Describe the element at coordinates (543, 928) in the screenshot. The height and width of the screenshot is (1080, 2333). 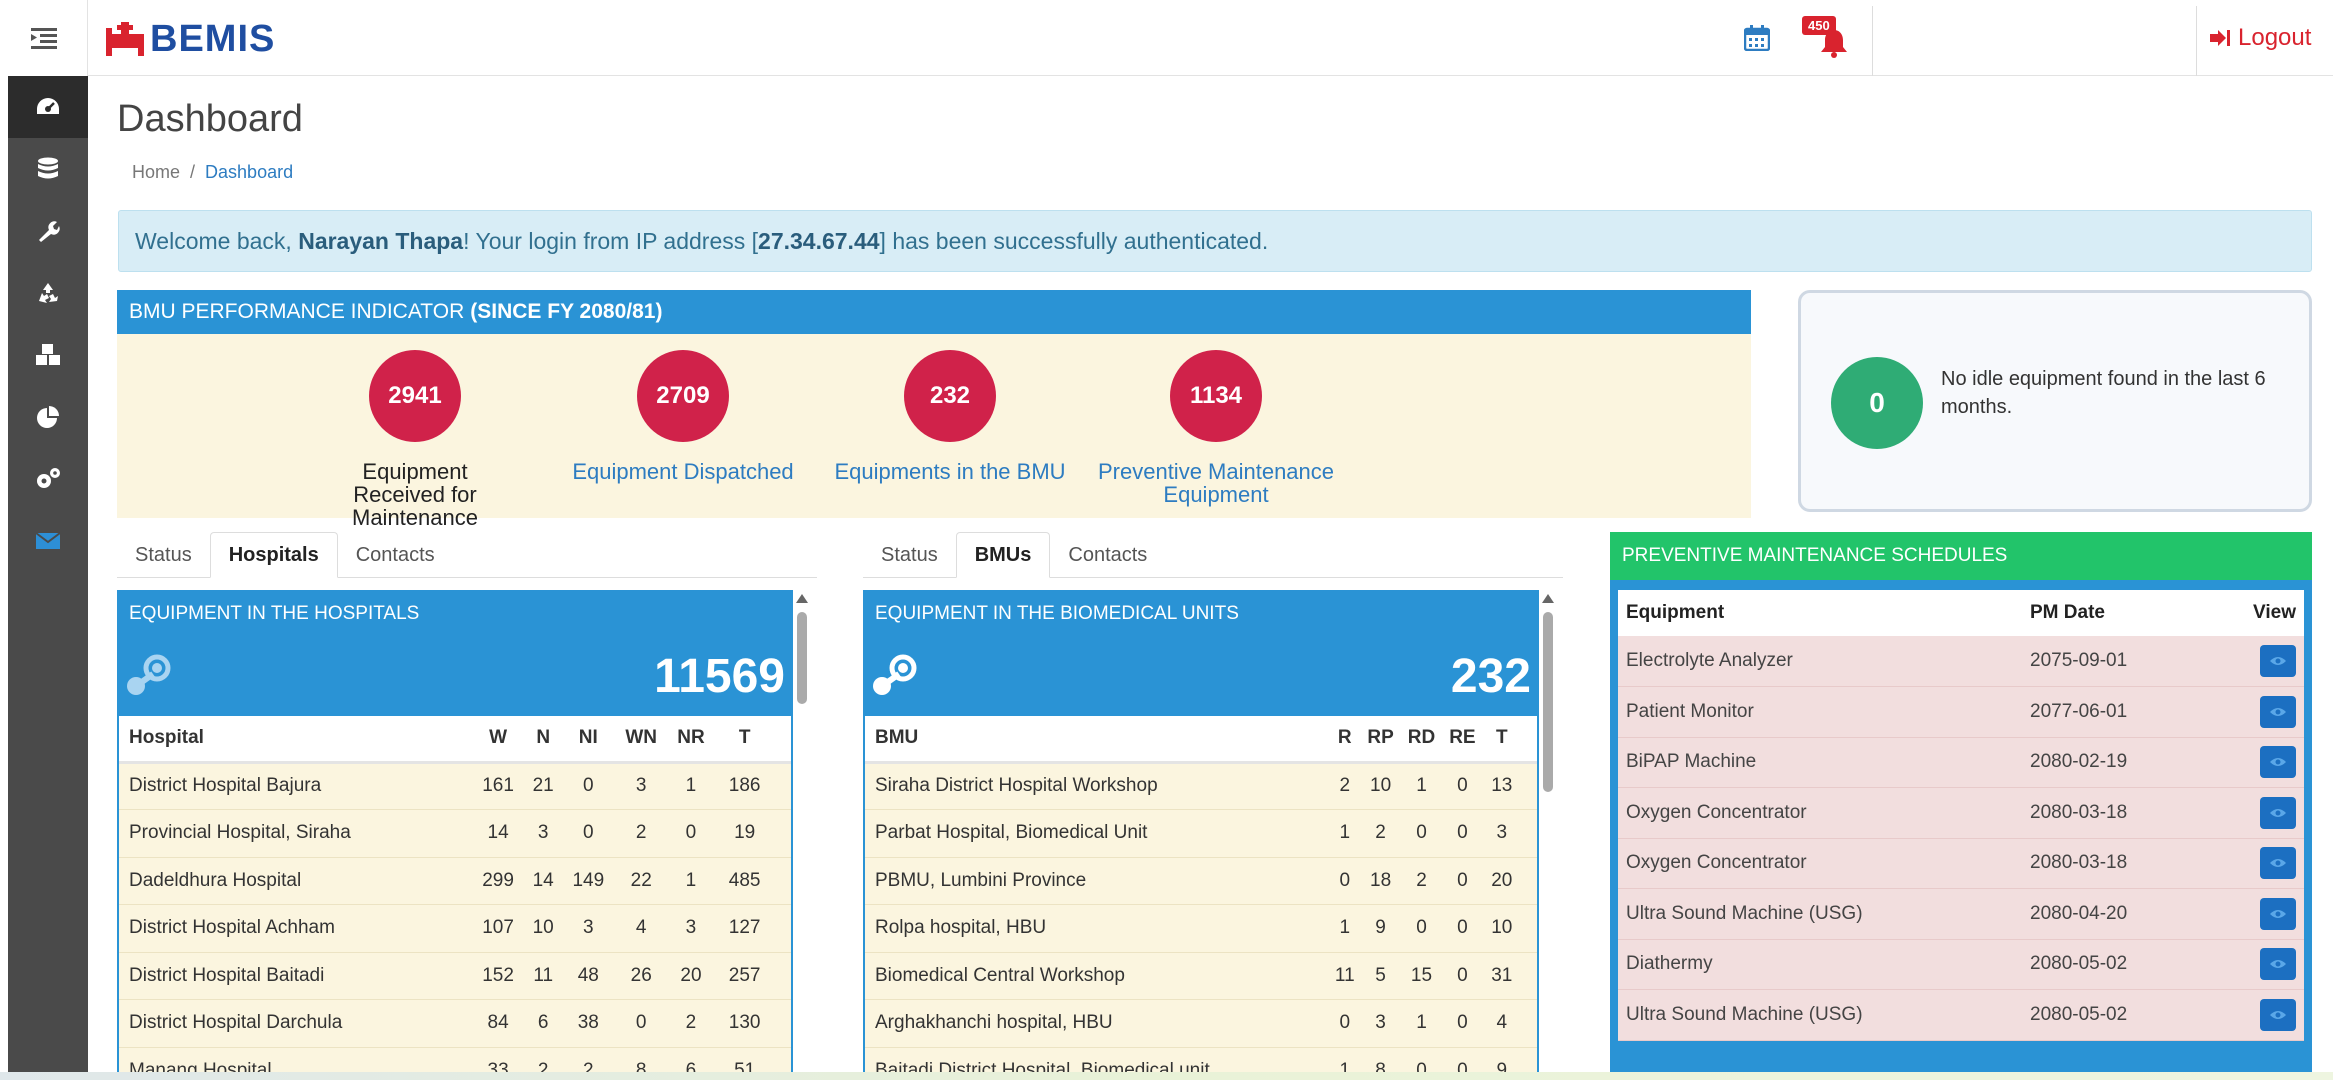
I see `table-cell-value: 10` at that location.